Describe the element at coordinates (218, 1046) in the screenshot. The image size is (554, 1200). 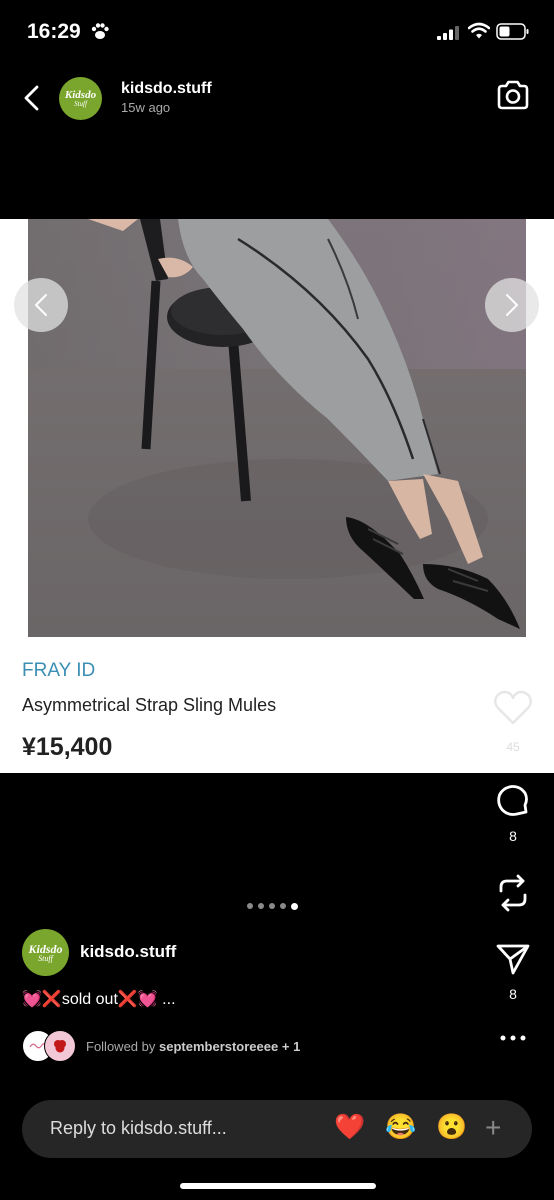
I see `followed-user: septemberstoreeee` at that location.